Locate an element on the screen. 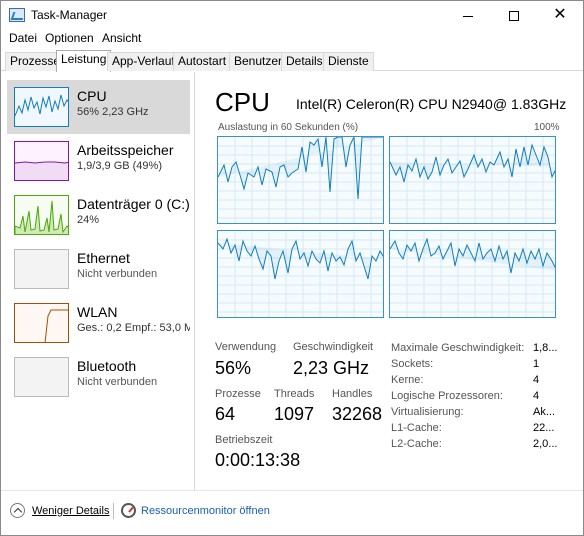 The image size is (584, 536). sidebar-item-label: Ethernet is located at coordinates (103, 258).